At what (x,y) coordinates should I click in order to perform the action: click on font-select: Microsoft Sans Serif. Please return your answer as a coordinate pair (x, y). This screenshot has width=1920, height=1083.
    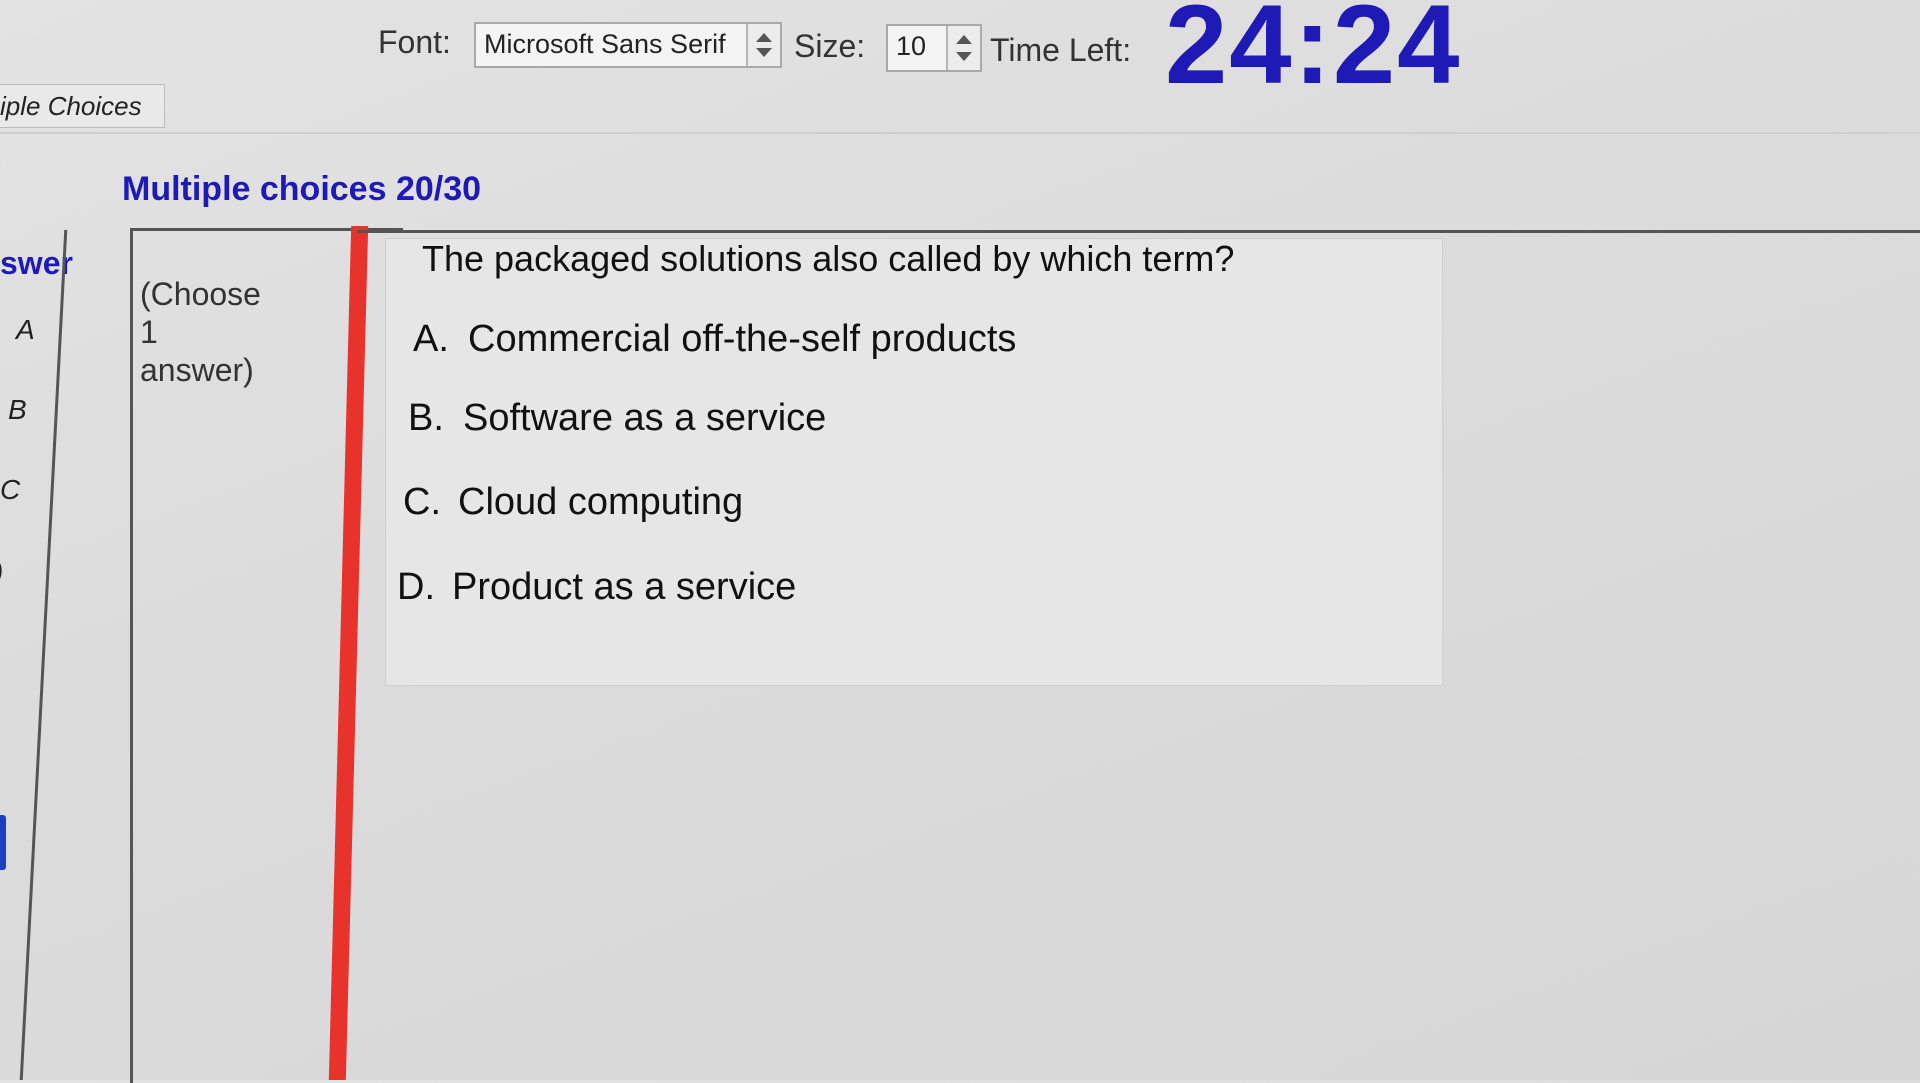
    Looking at the image, I should click on (628, 45).